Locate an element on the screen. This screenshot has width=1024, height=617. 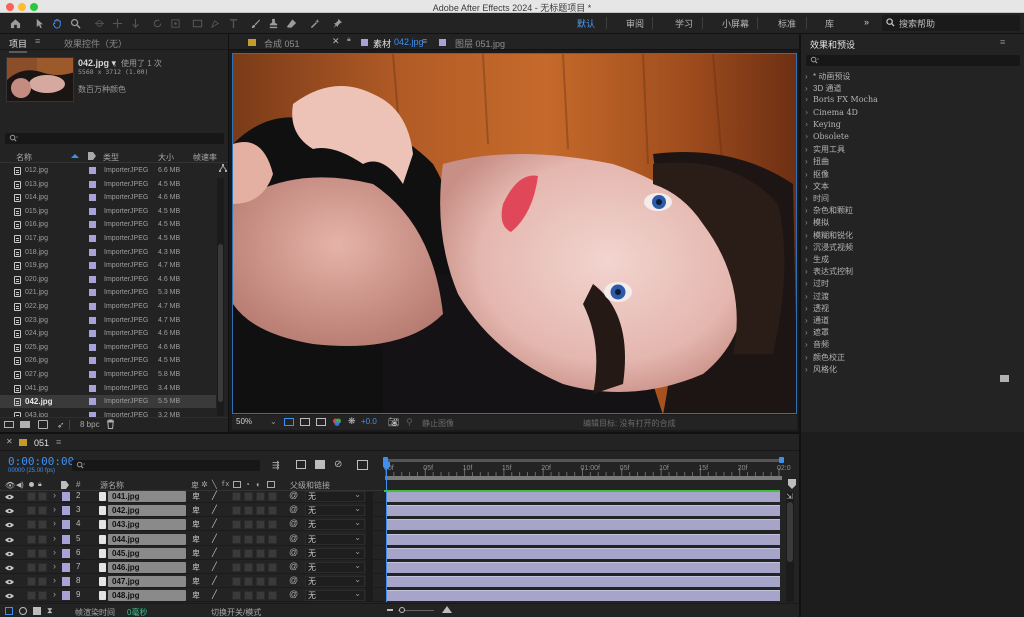
zoom-chevron-icon: ⌄ is located at coordinates (273, 421).